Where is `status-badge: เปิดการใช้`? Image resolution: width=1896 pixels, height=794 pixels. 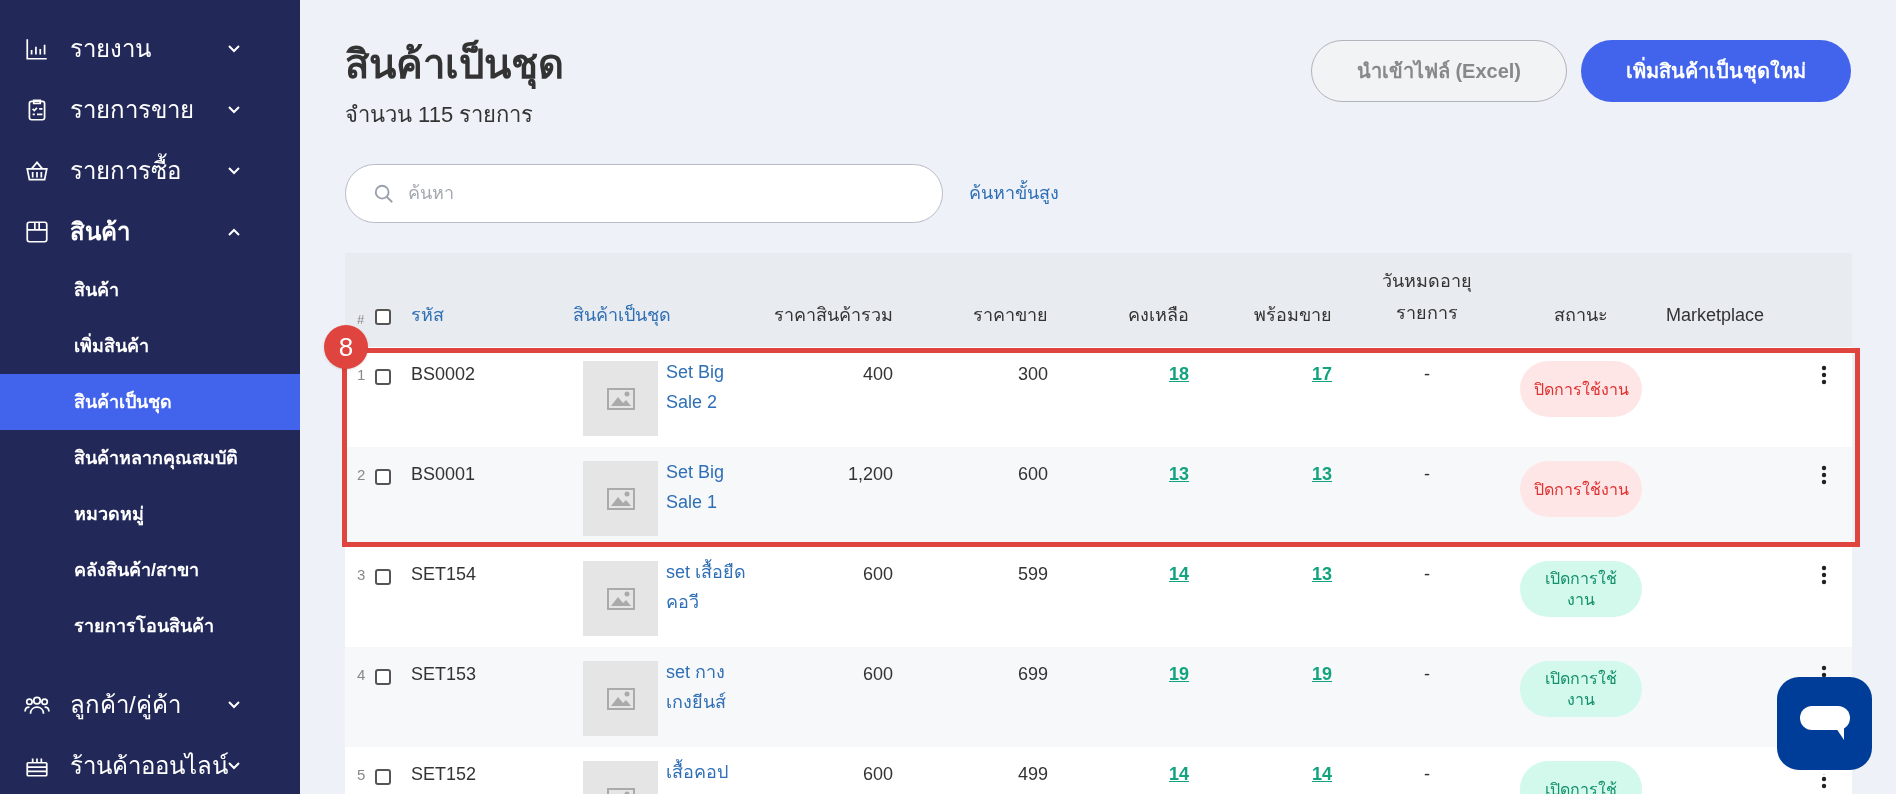 status-badge: เปิดการใช้ is located at coordinates (1581, 777).